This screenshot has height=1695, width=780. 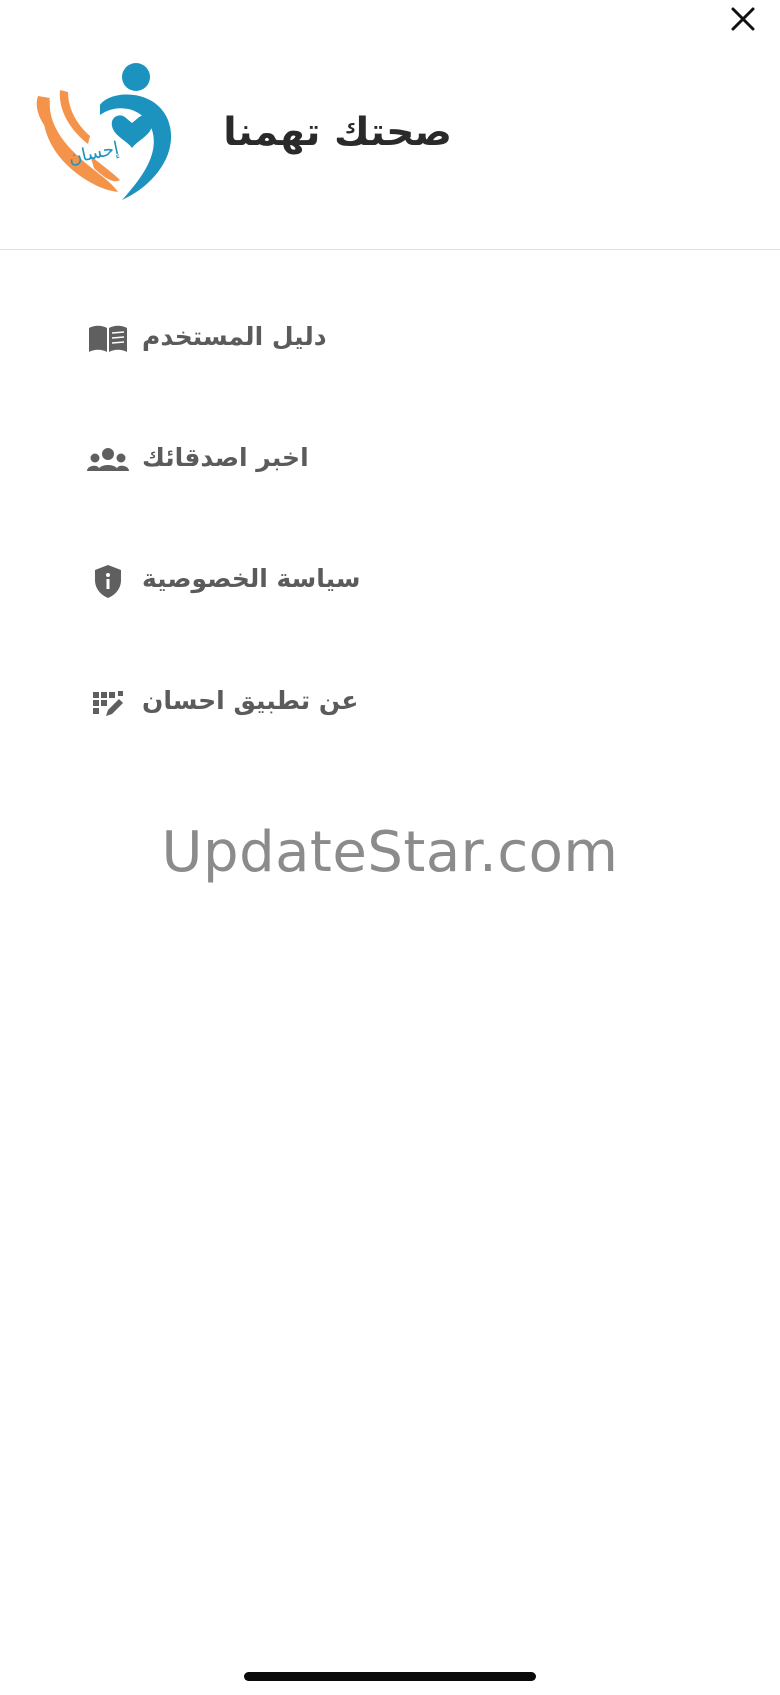 I want to click on menu-item-label: سياسة الخصوصية, so click(x=251, y=578).